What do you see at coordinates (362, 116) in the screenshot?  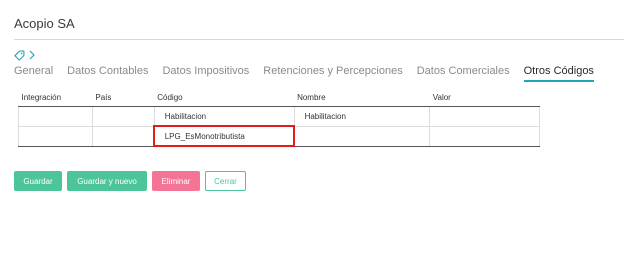 I see `table-cell-nombre: Habilitacion` at bounding box center [362, 116].